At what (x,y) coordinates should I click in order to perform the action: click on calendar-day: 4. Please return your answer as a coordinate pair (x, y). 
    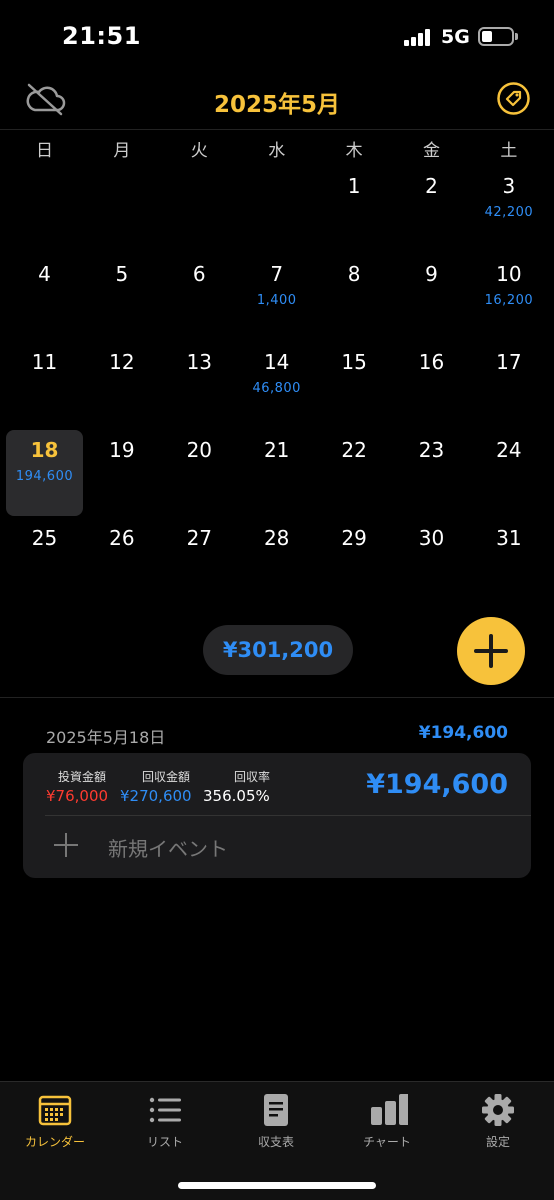
    Looking at the image, I should click on (44, 297).